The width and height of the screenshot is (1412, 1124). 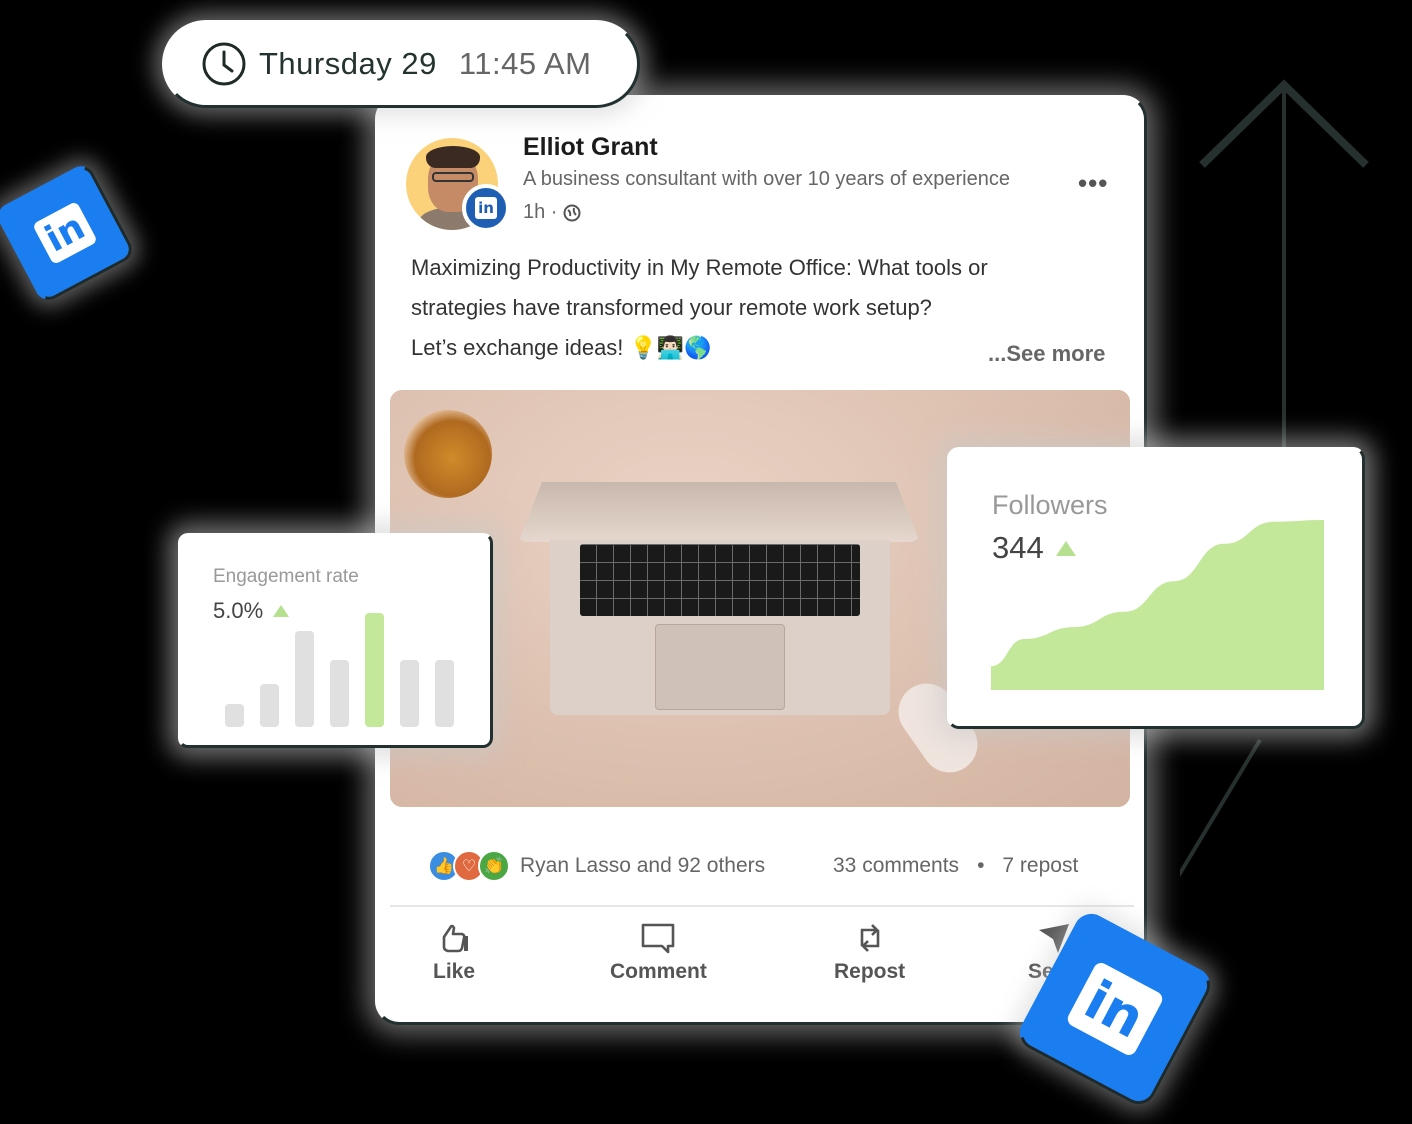 What do you see at coordinates (448, 454) in the screenshot?
I see `glass-graphic` at bounding box center [448, 454].